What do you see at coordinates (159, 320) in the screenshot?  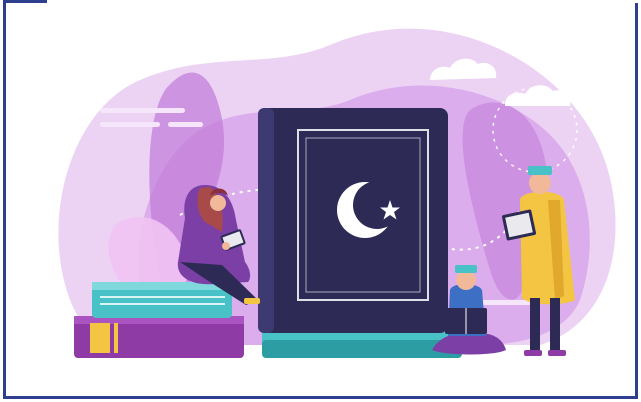 I see `book-stack` at bounding box center [159, 320].